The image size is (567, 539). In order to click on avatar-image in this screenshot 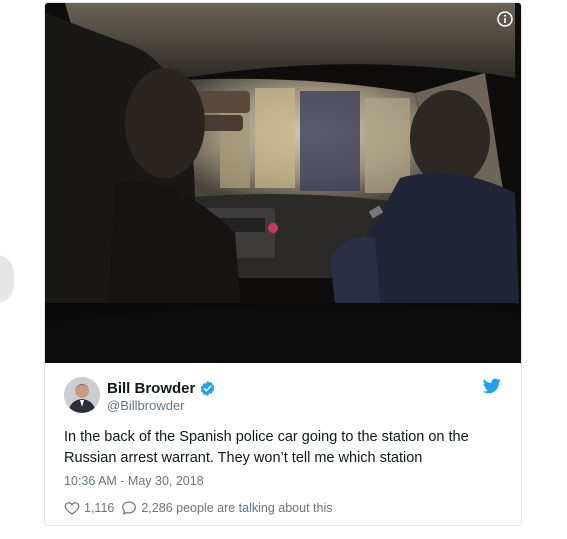, I will do `click(82, 395)`.